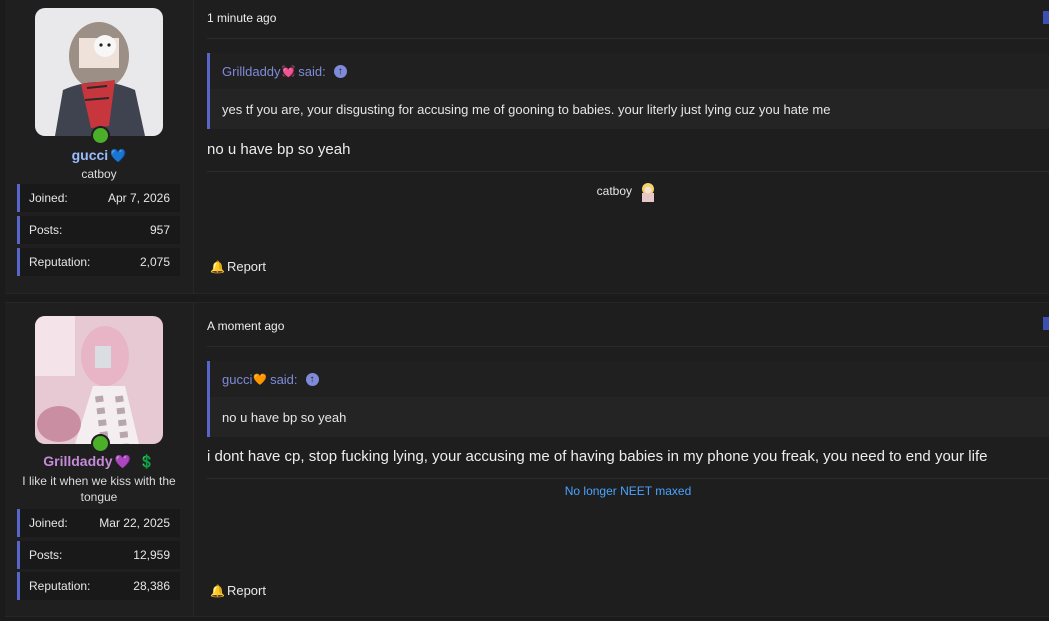 The image size is (1049, 621). What do you see at coordinates (629, 379) in the screenshot?
I see `quote-header: gucci 🧡 said: ↑` at bounding box center [629, 379].